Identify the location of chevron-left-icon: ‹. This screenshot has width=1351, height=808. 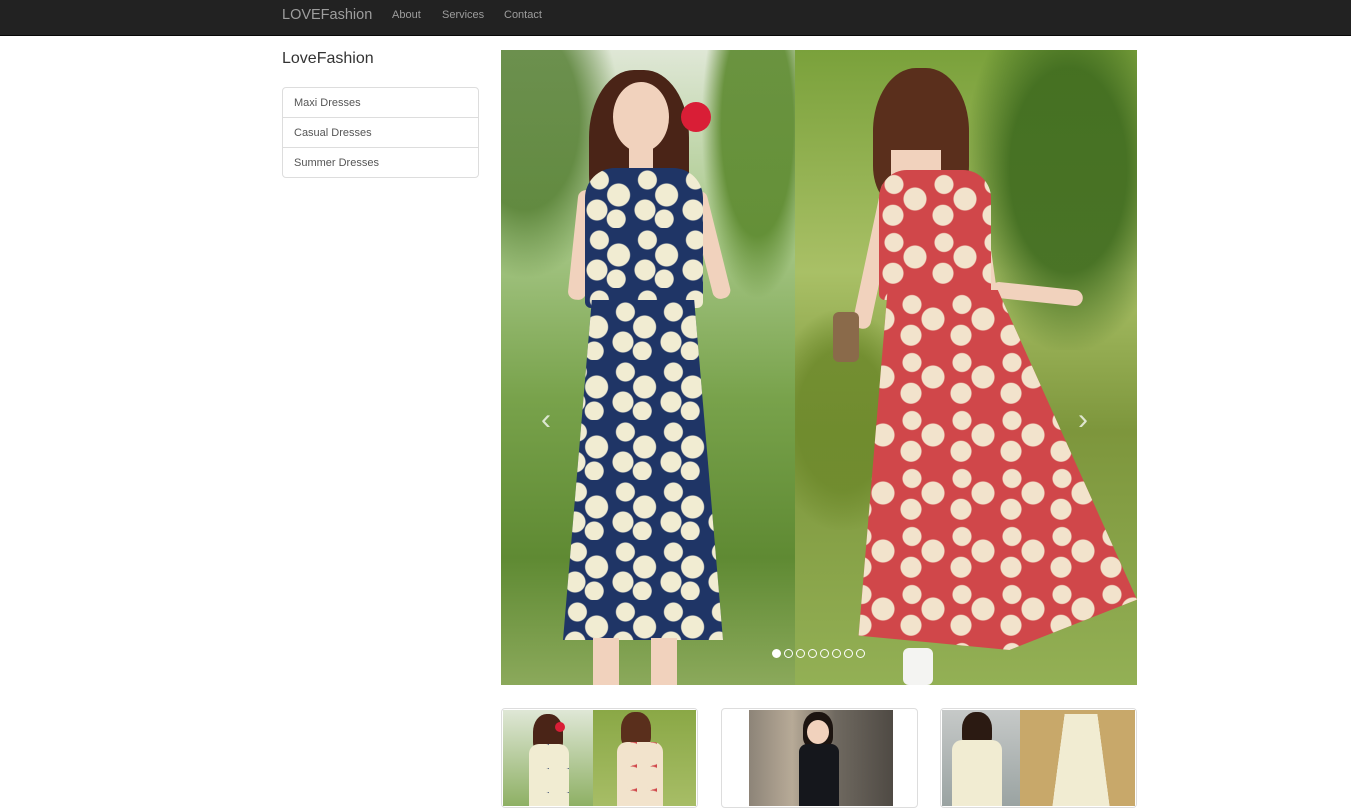
(546, 419).